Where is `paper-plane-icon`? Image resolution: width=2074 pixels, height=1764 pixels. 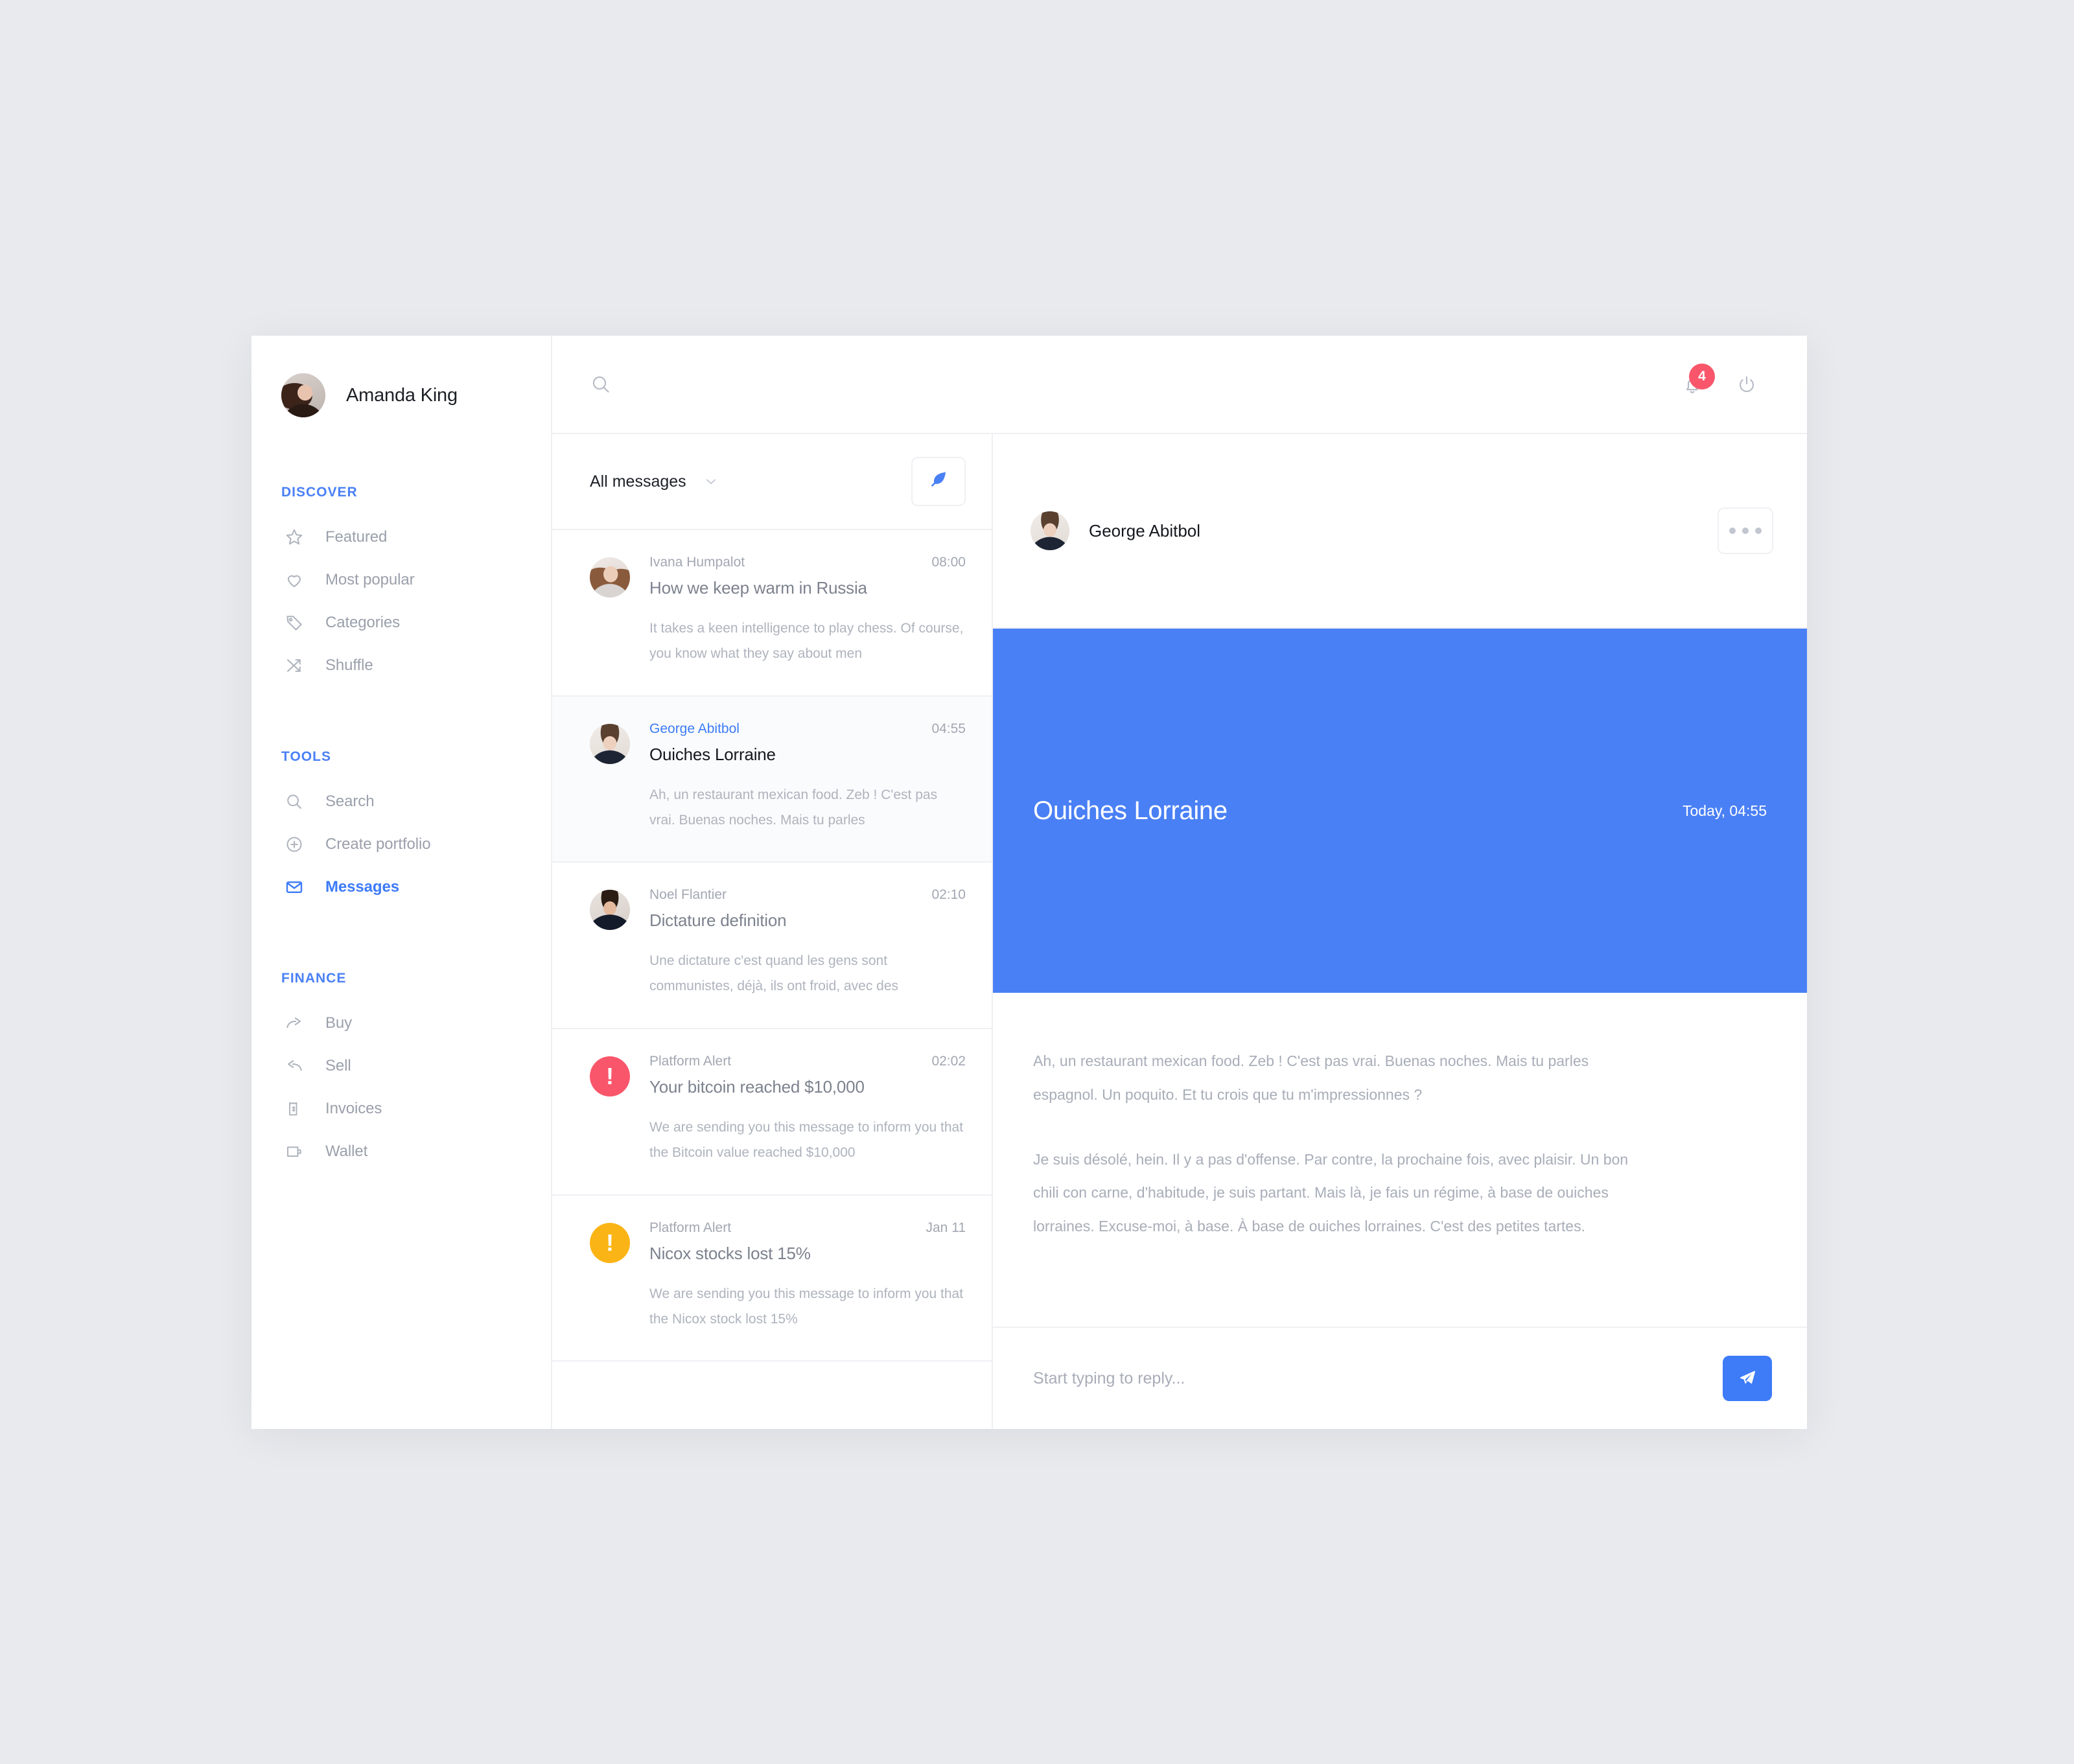
paper-plane-icon is located at coordinates (1747, 1379).